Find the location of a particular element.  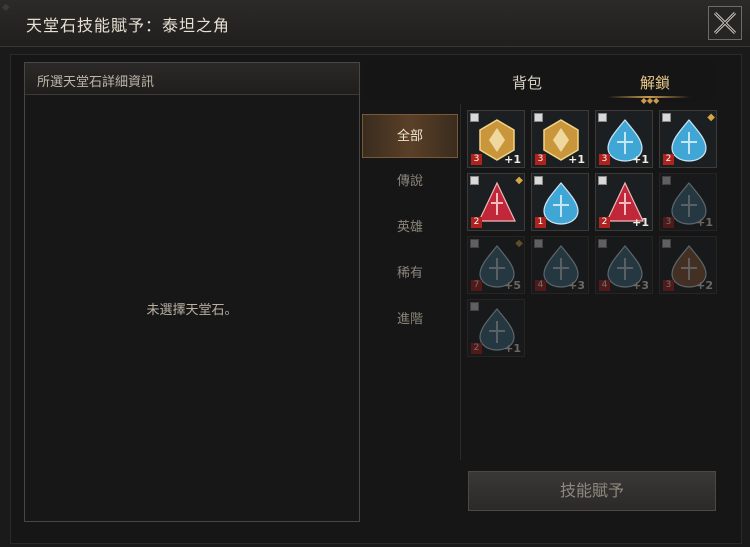

empty-selection-text: 未選擇天堂石。 is located at coordinates (192, 310).